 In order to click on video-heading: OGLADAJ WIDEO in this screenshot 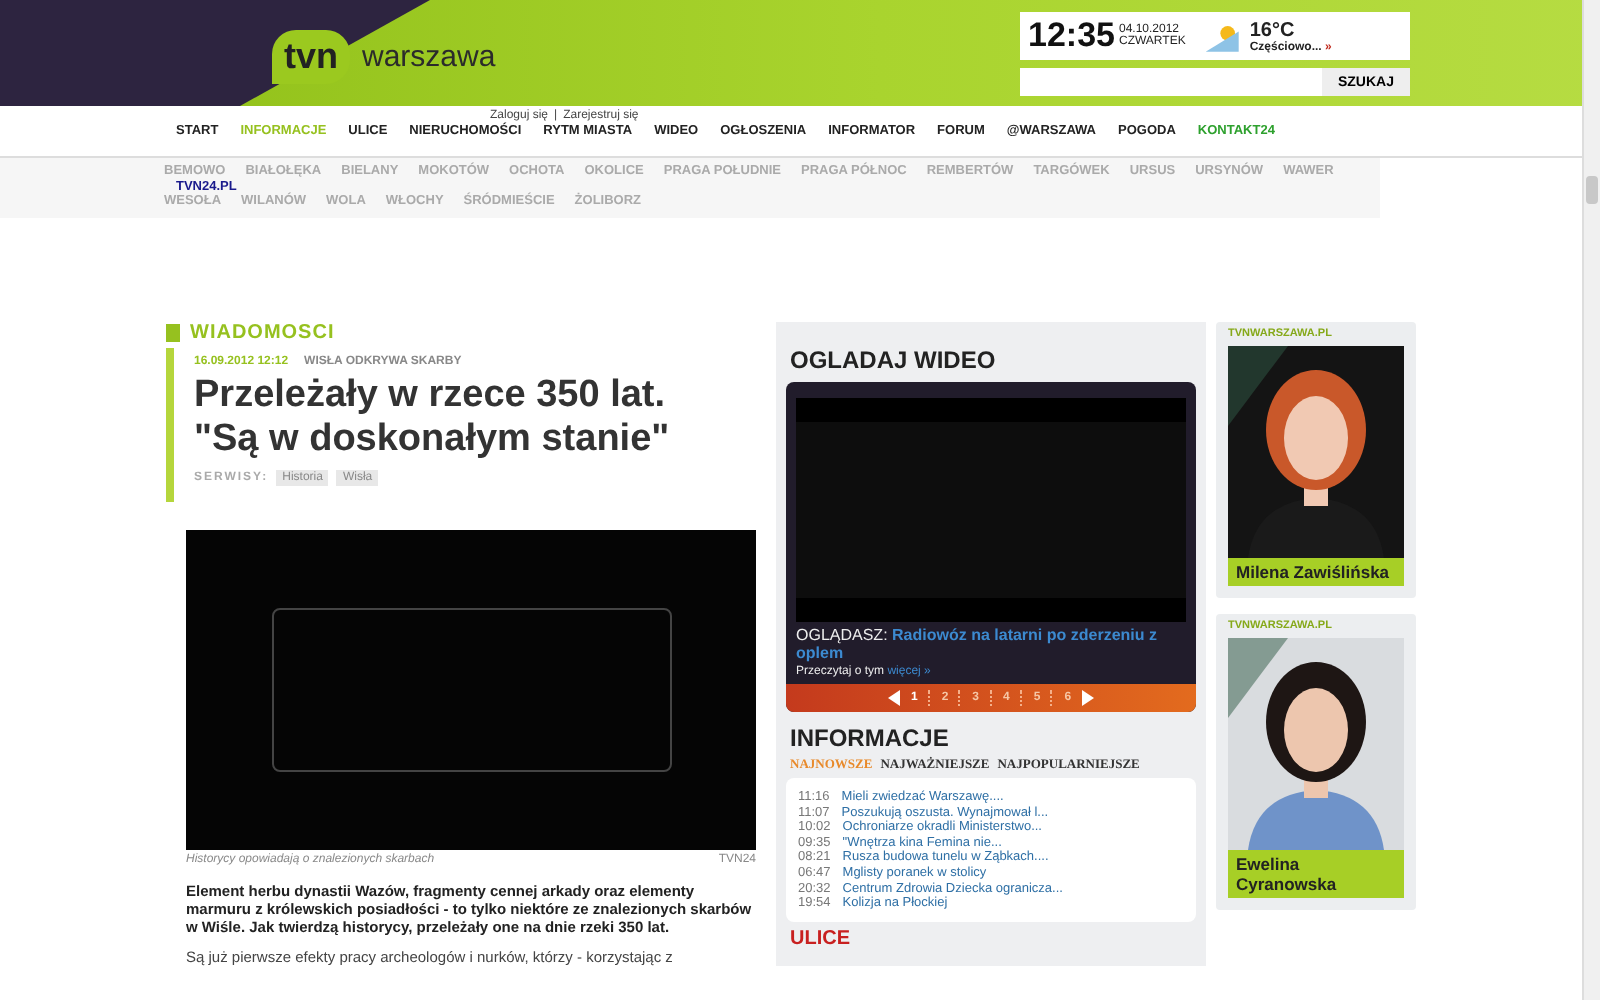, I will do `click(894, 360)`.